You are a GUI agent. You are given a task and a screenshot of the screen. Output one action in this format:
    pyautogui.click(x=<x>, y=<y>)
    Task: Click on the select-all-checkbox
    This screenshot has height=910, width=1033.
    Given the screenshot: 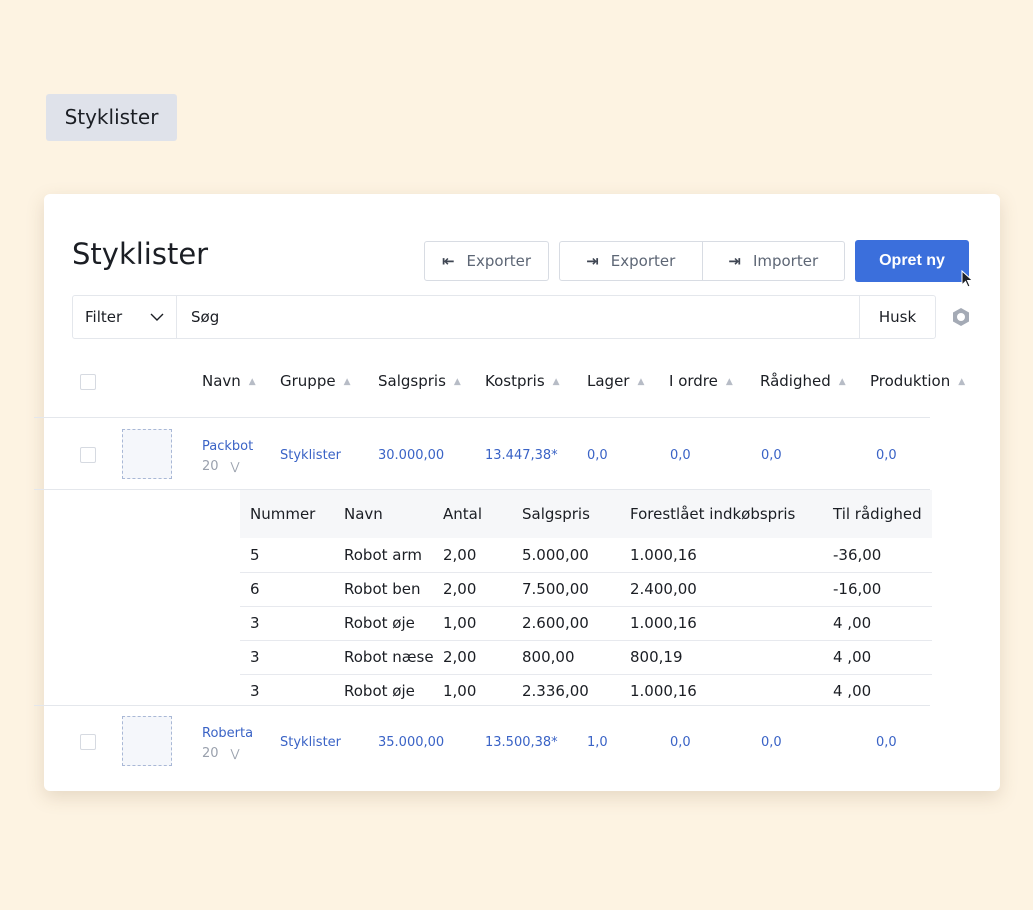 What is the action you would take?
    pyautogui.click(x=88, y=382)
    